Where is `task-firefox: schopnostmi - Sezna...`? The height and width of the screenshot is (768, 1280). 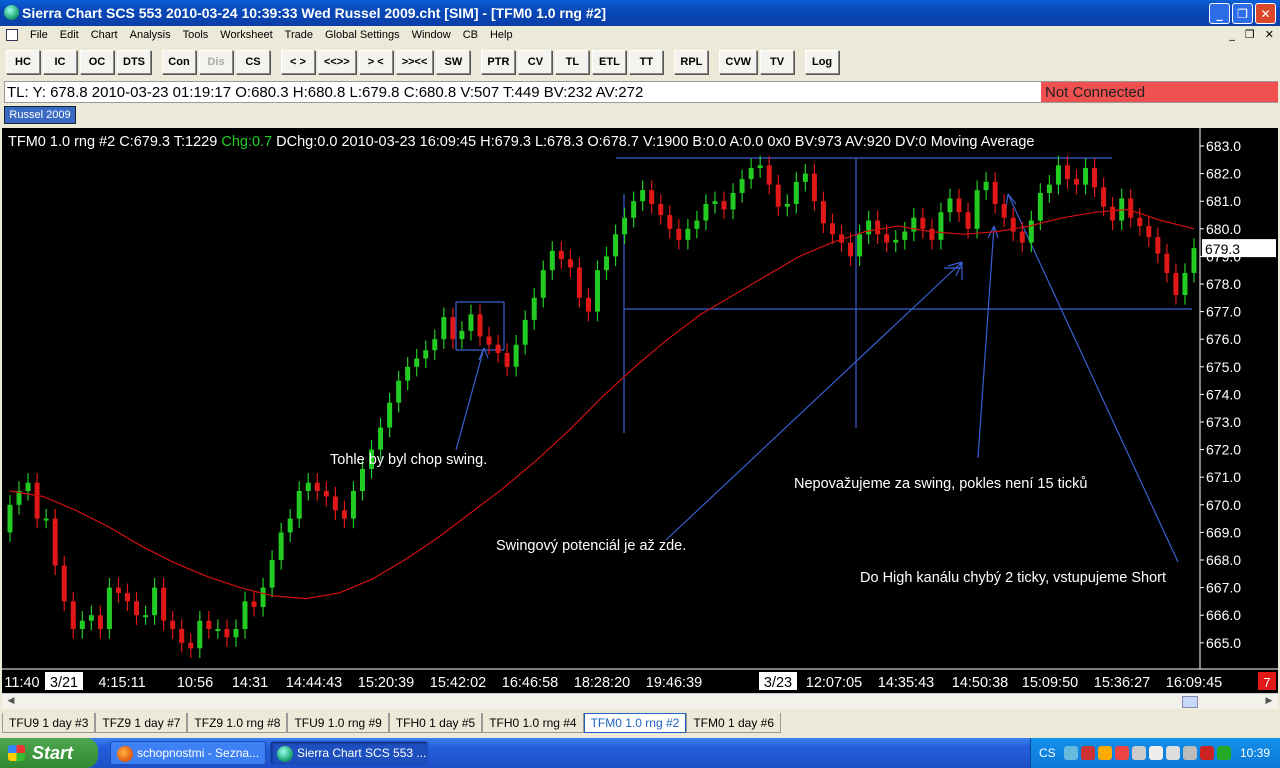 task-firefox: schopnostmi - Sezna... is located at coordinates (188, 753).